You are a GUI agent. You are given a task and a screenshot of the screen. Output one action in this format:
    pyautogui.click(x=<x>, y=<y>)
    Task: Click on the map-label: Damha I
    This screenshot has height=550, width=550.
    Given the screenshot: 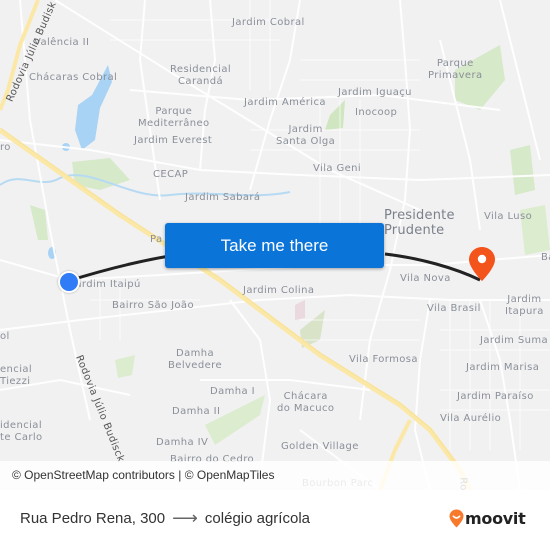 What is the action you would take?
    pyautogui.click(x=232, y=391)
    